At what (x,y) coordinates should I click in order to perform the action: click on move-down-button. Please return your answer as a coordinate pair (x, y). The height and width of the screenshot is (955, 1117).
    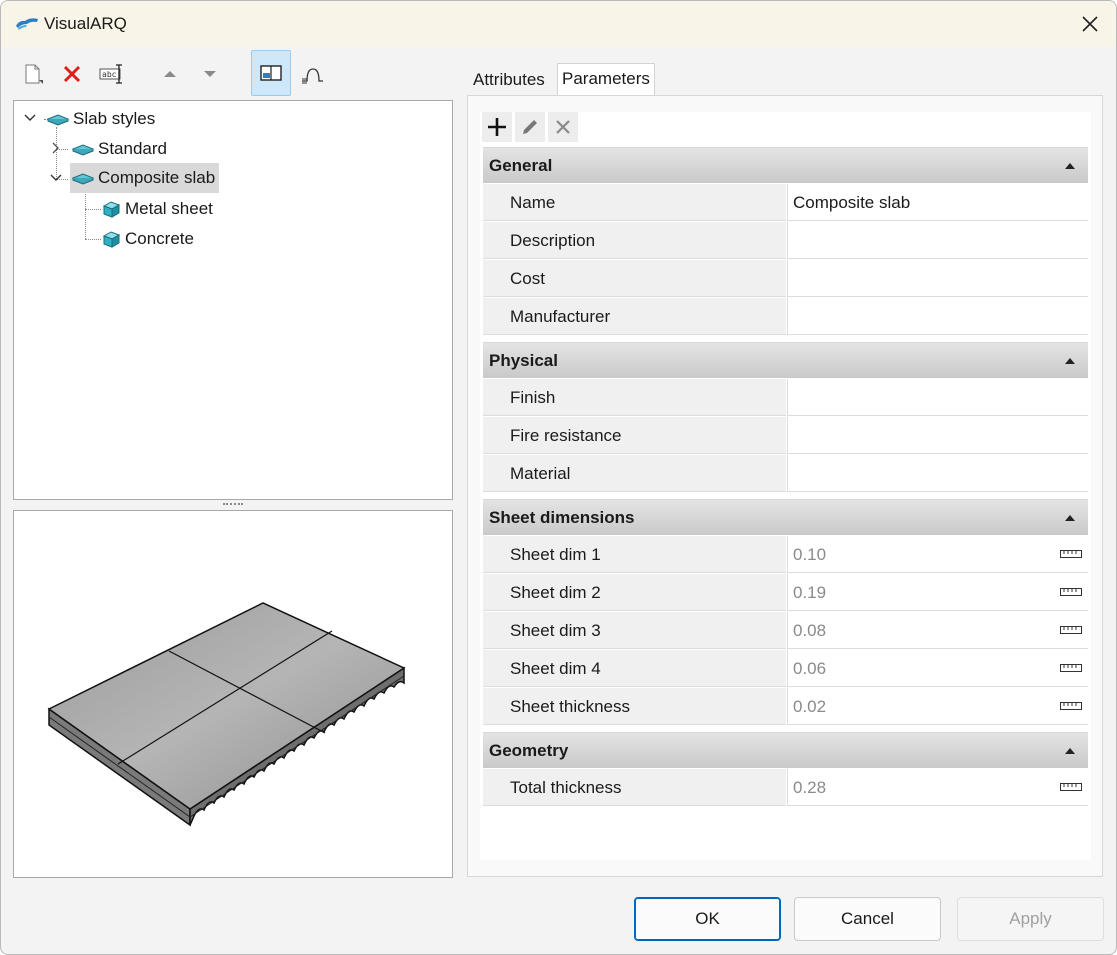
    Looking at the image, I should click on (210, 74).